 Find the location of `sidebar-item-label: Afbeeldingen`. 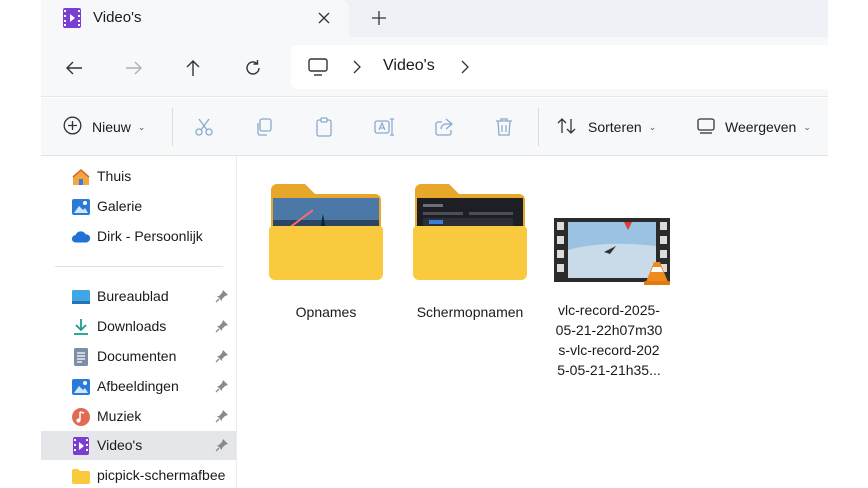

sidebar-item-label: Afbeeldingen is located at coordinates (138, 386).